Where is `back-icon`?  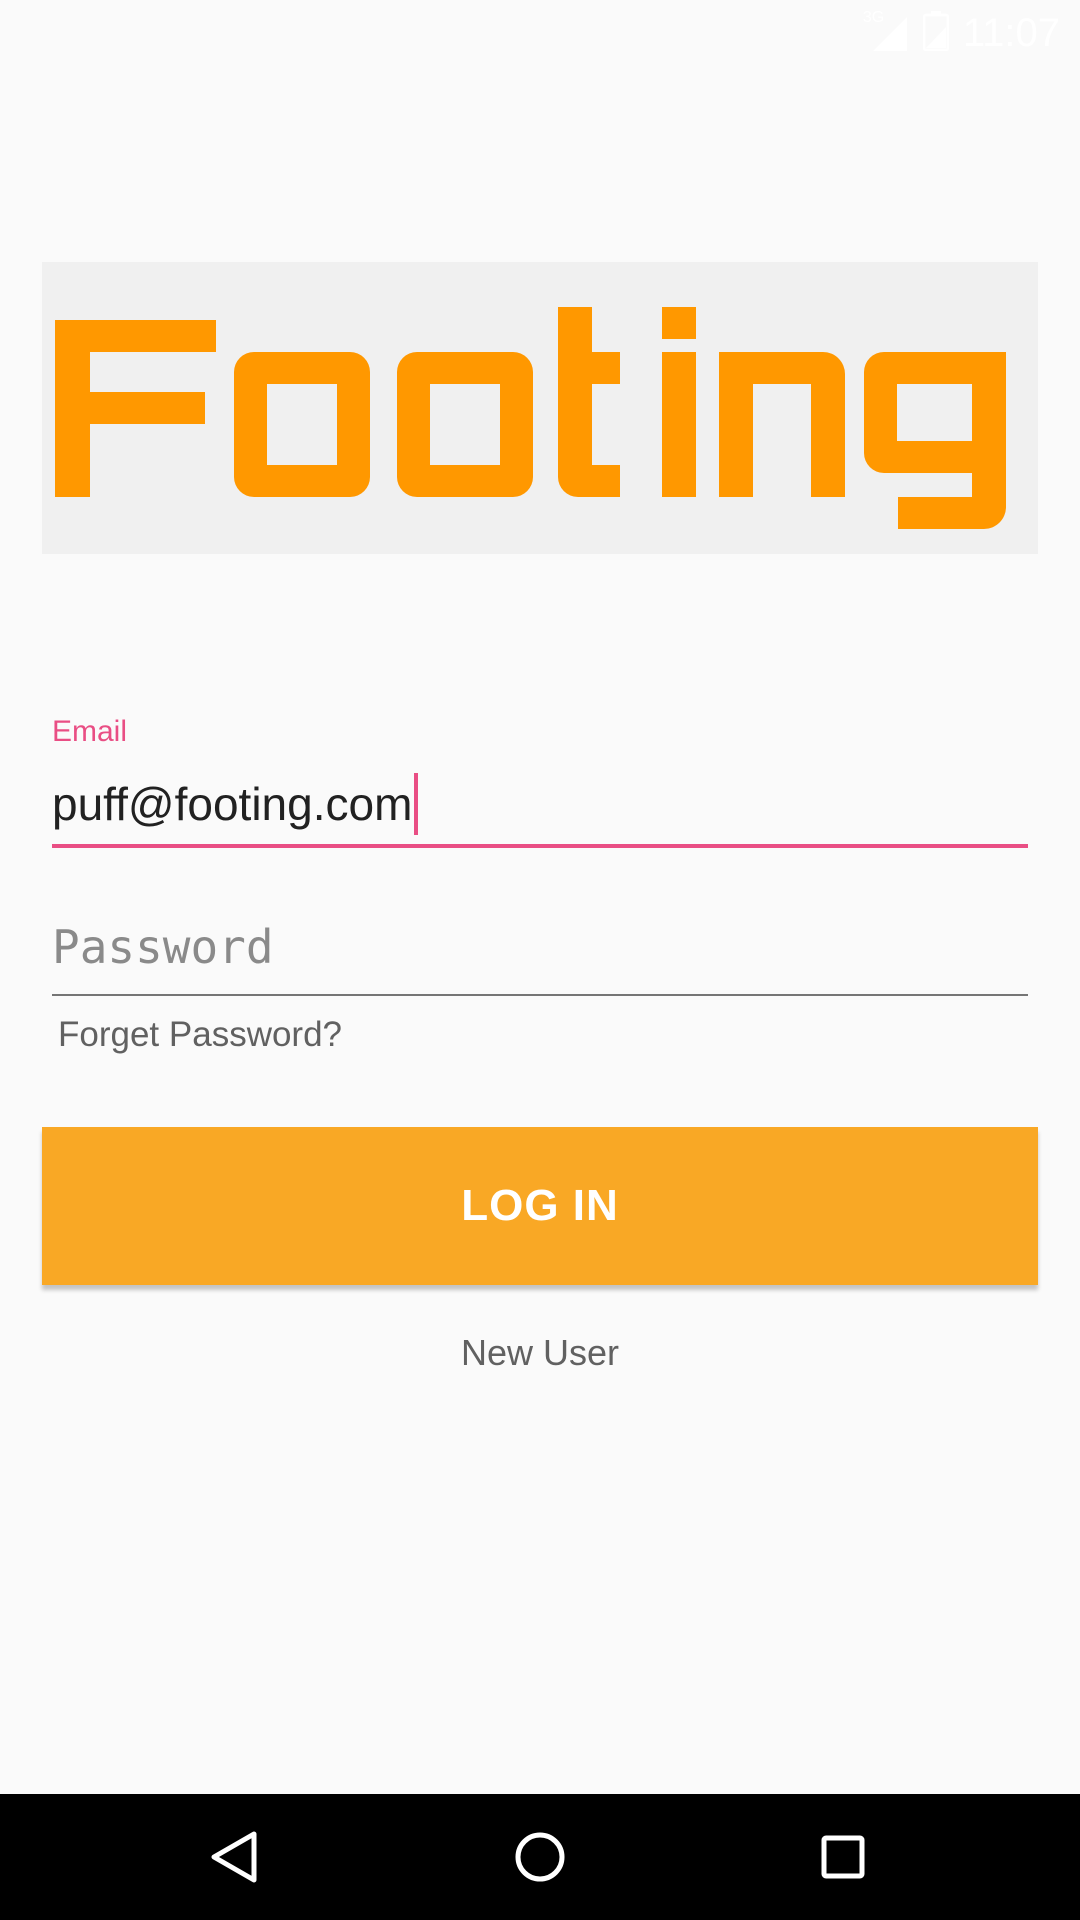 back-icon is located at coordinates (235, 1857).